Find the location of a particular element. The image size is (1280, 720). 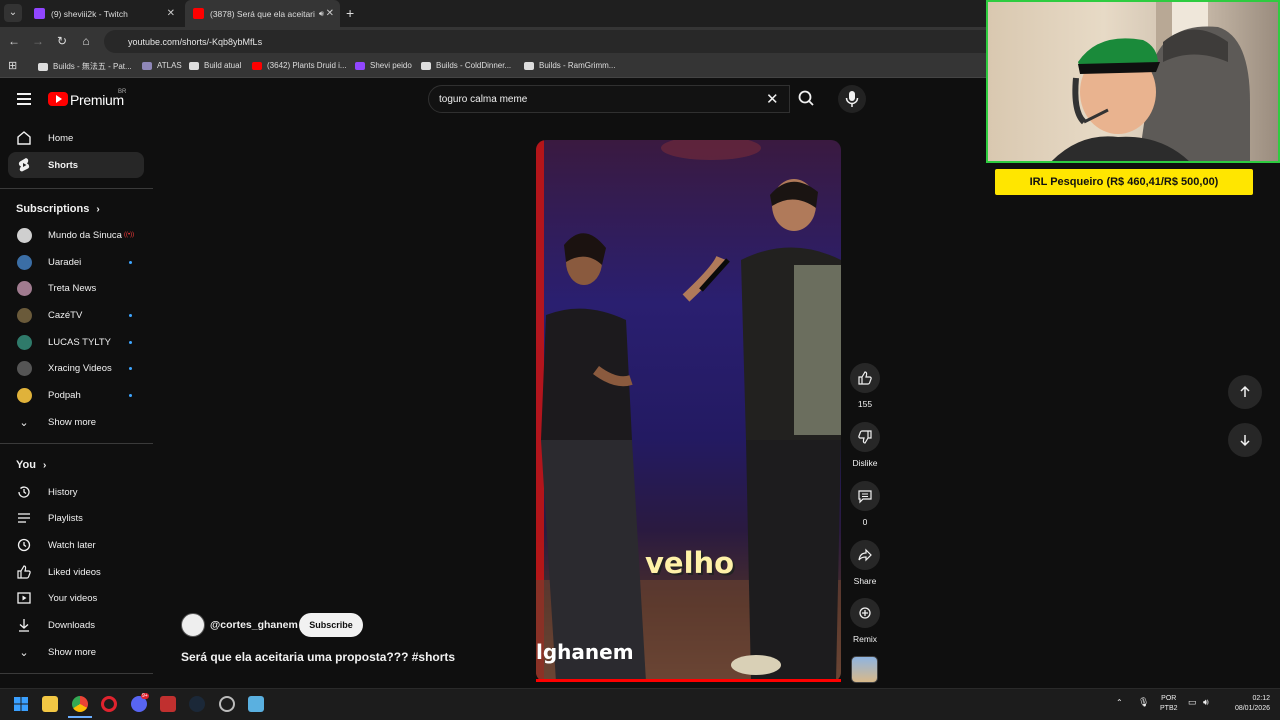

search-button is located at coordinates (808, 99).